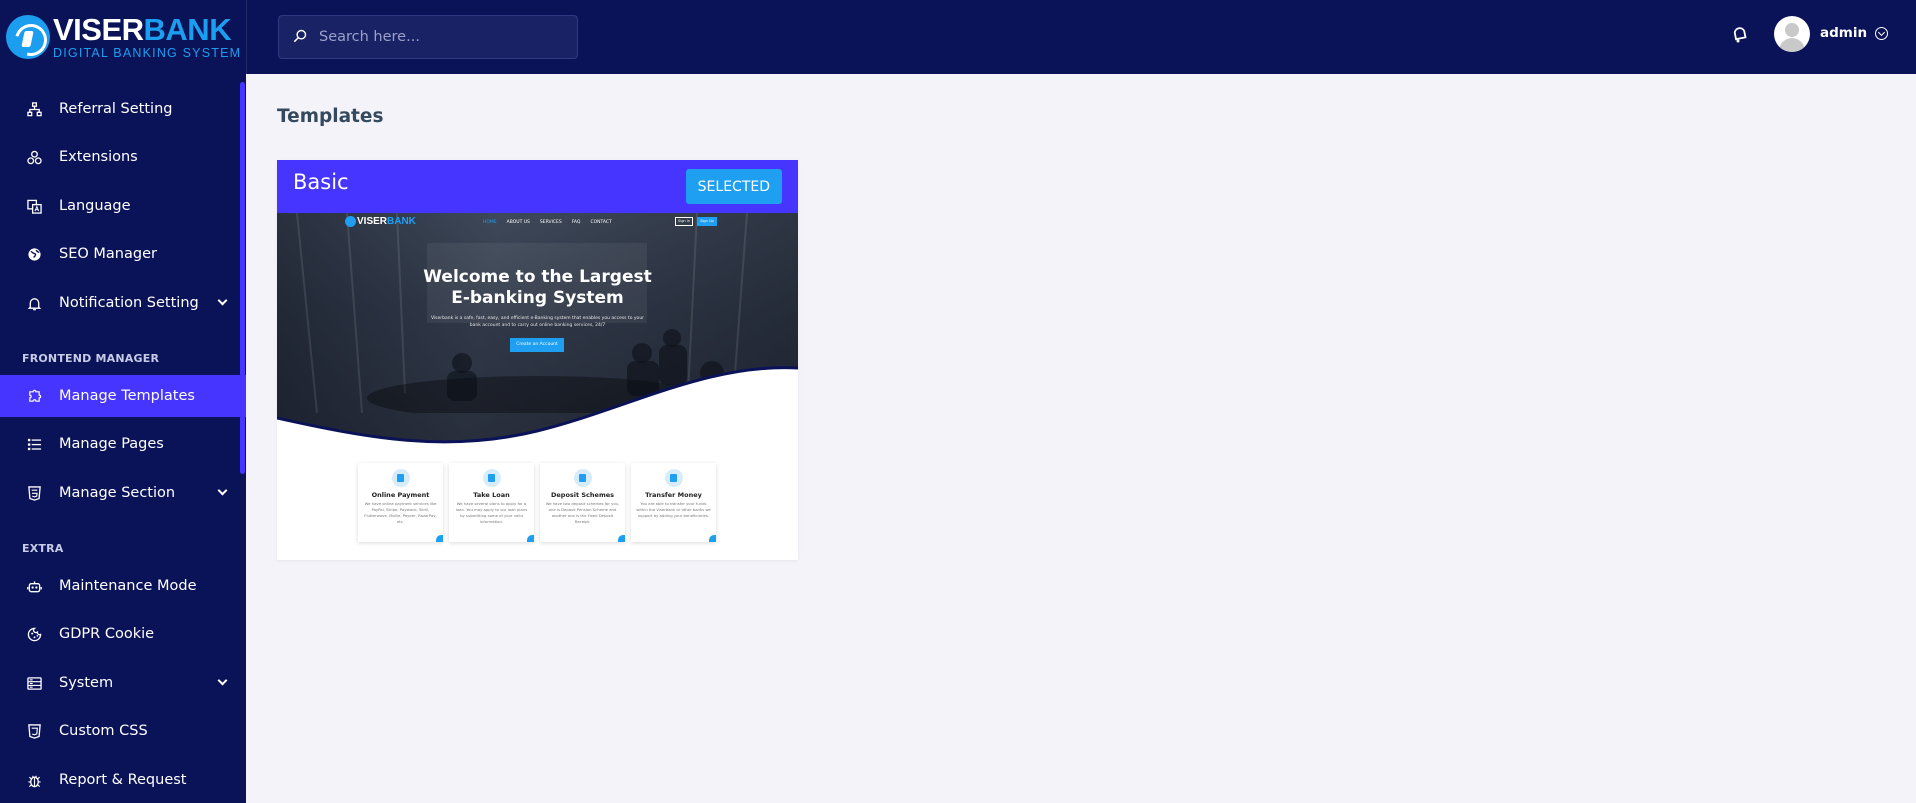 The image size is (1916, 803). Describe the element at coordinates (401, 221) in the screenshot. I see `preview-logo-blue: BANK` at that location.